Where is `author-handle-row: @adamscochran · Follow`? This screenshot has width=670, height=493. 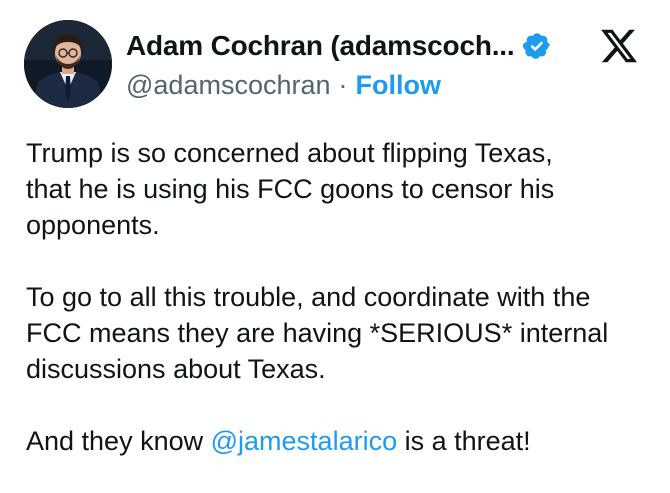 author-handle-row: @adamscochran · Follow is located at coordinates (283, 85).